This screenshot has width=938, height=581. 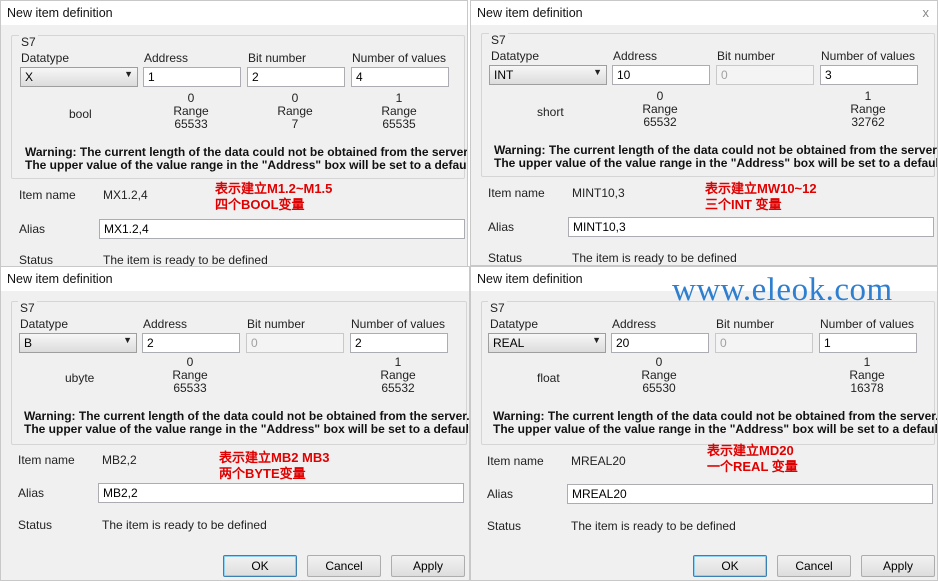 What do you see at coordinates (743, 204) in the screenshot?
I see `annotation-line-2: 三个INT 变量` at bounding box center [743, 204].